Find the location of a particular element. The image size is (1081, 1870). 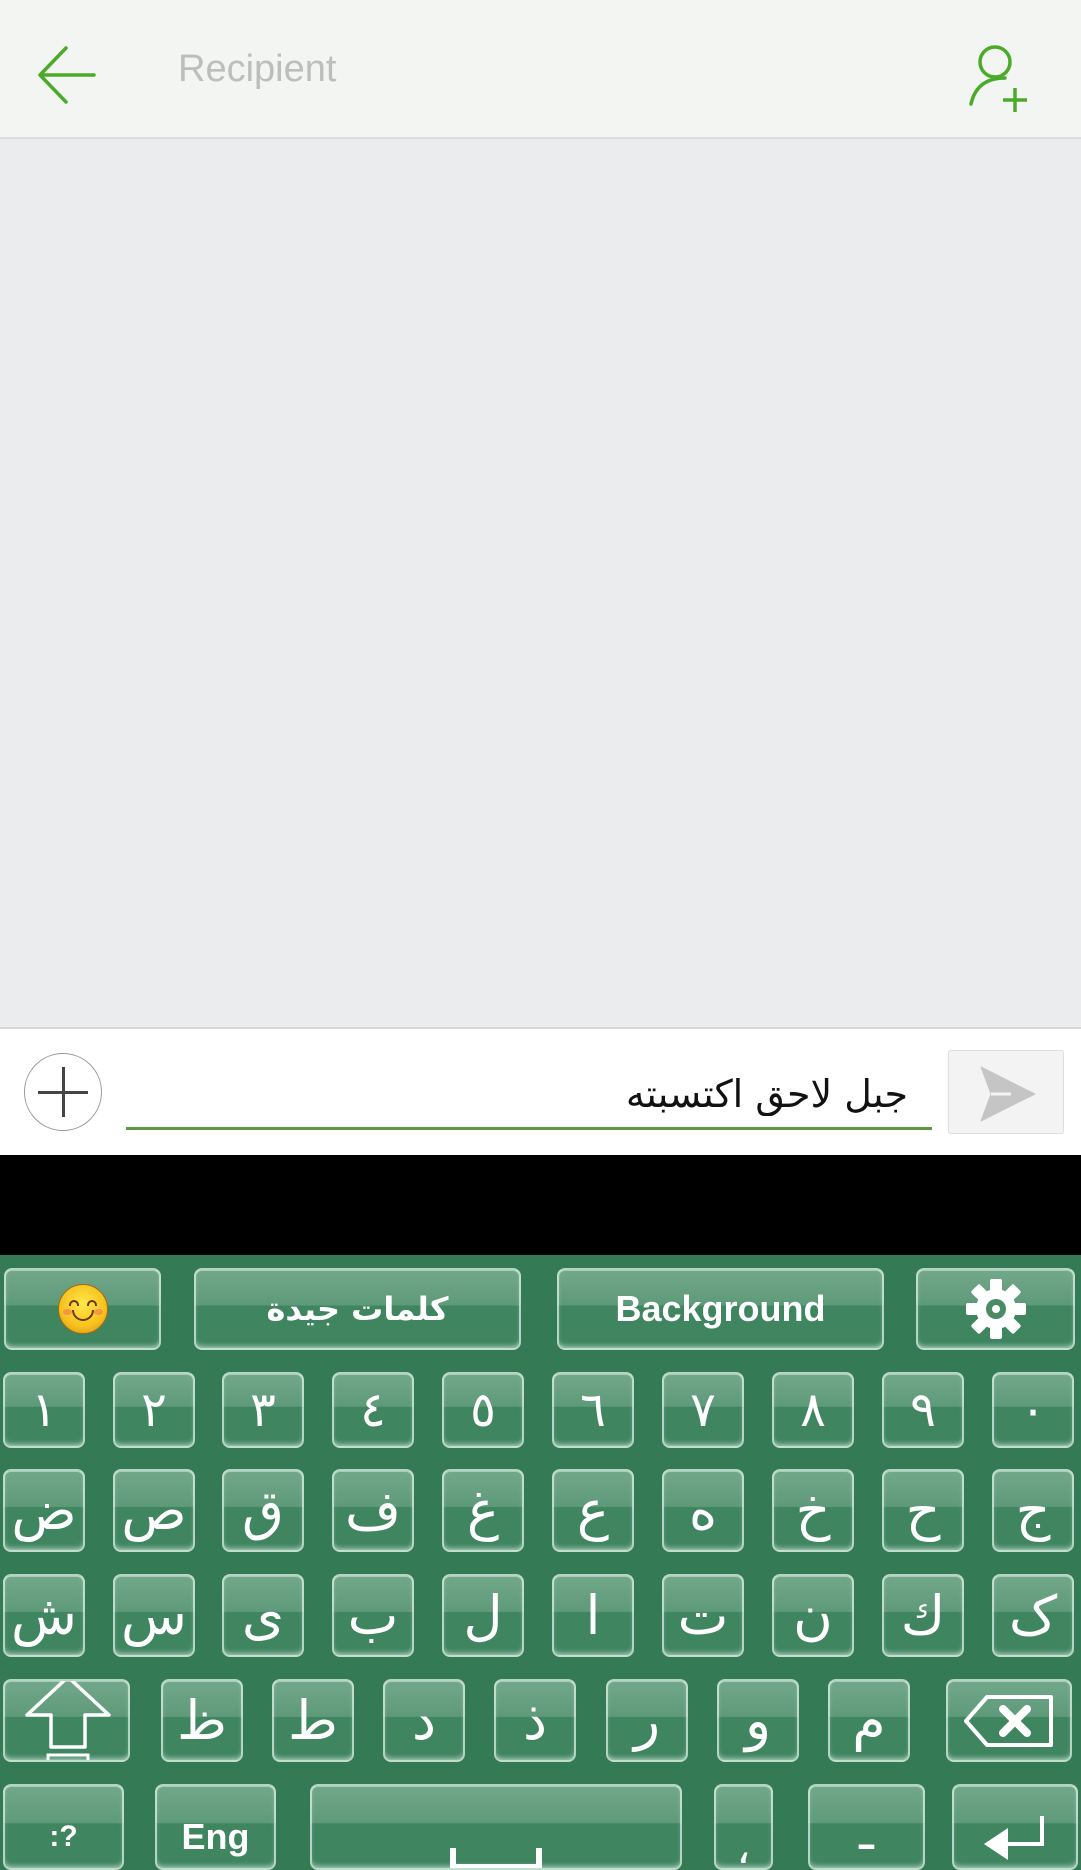

key-label: س is located at coordinates (154, 1615).